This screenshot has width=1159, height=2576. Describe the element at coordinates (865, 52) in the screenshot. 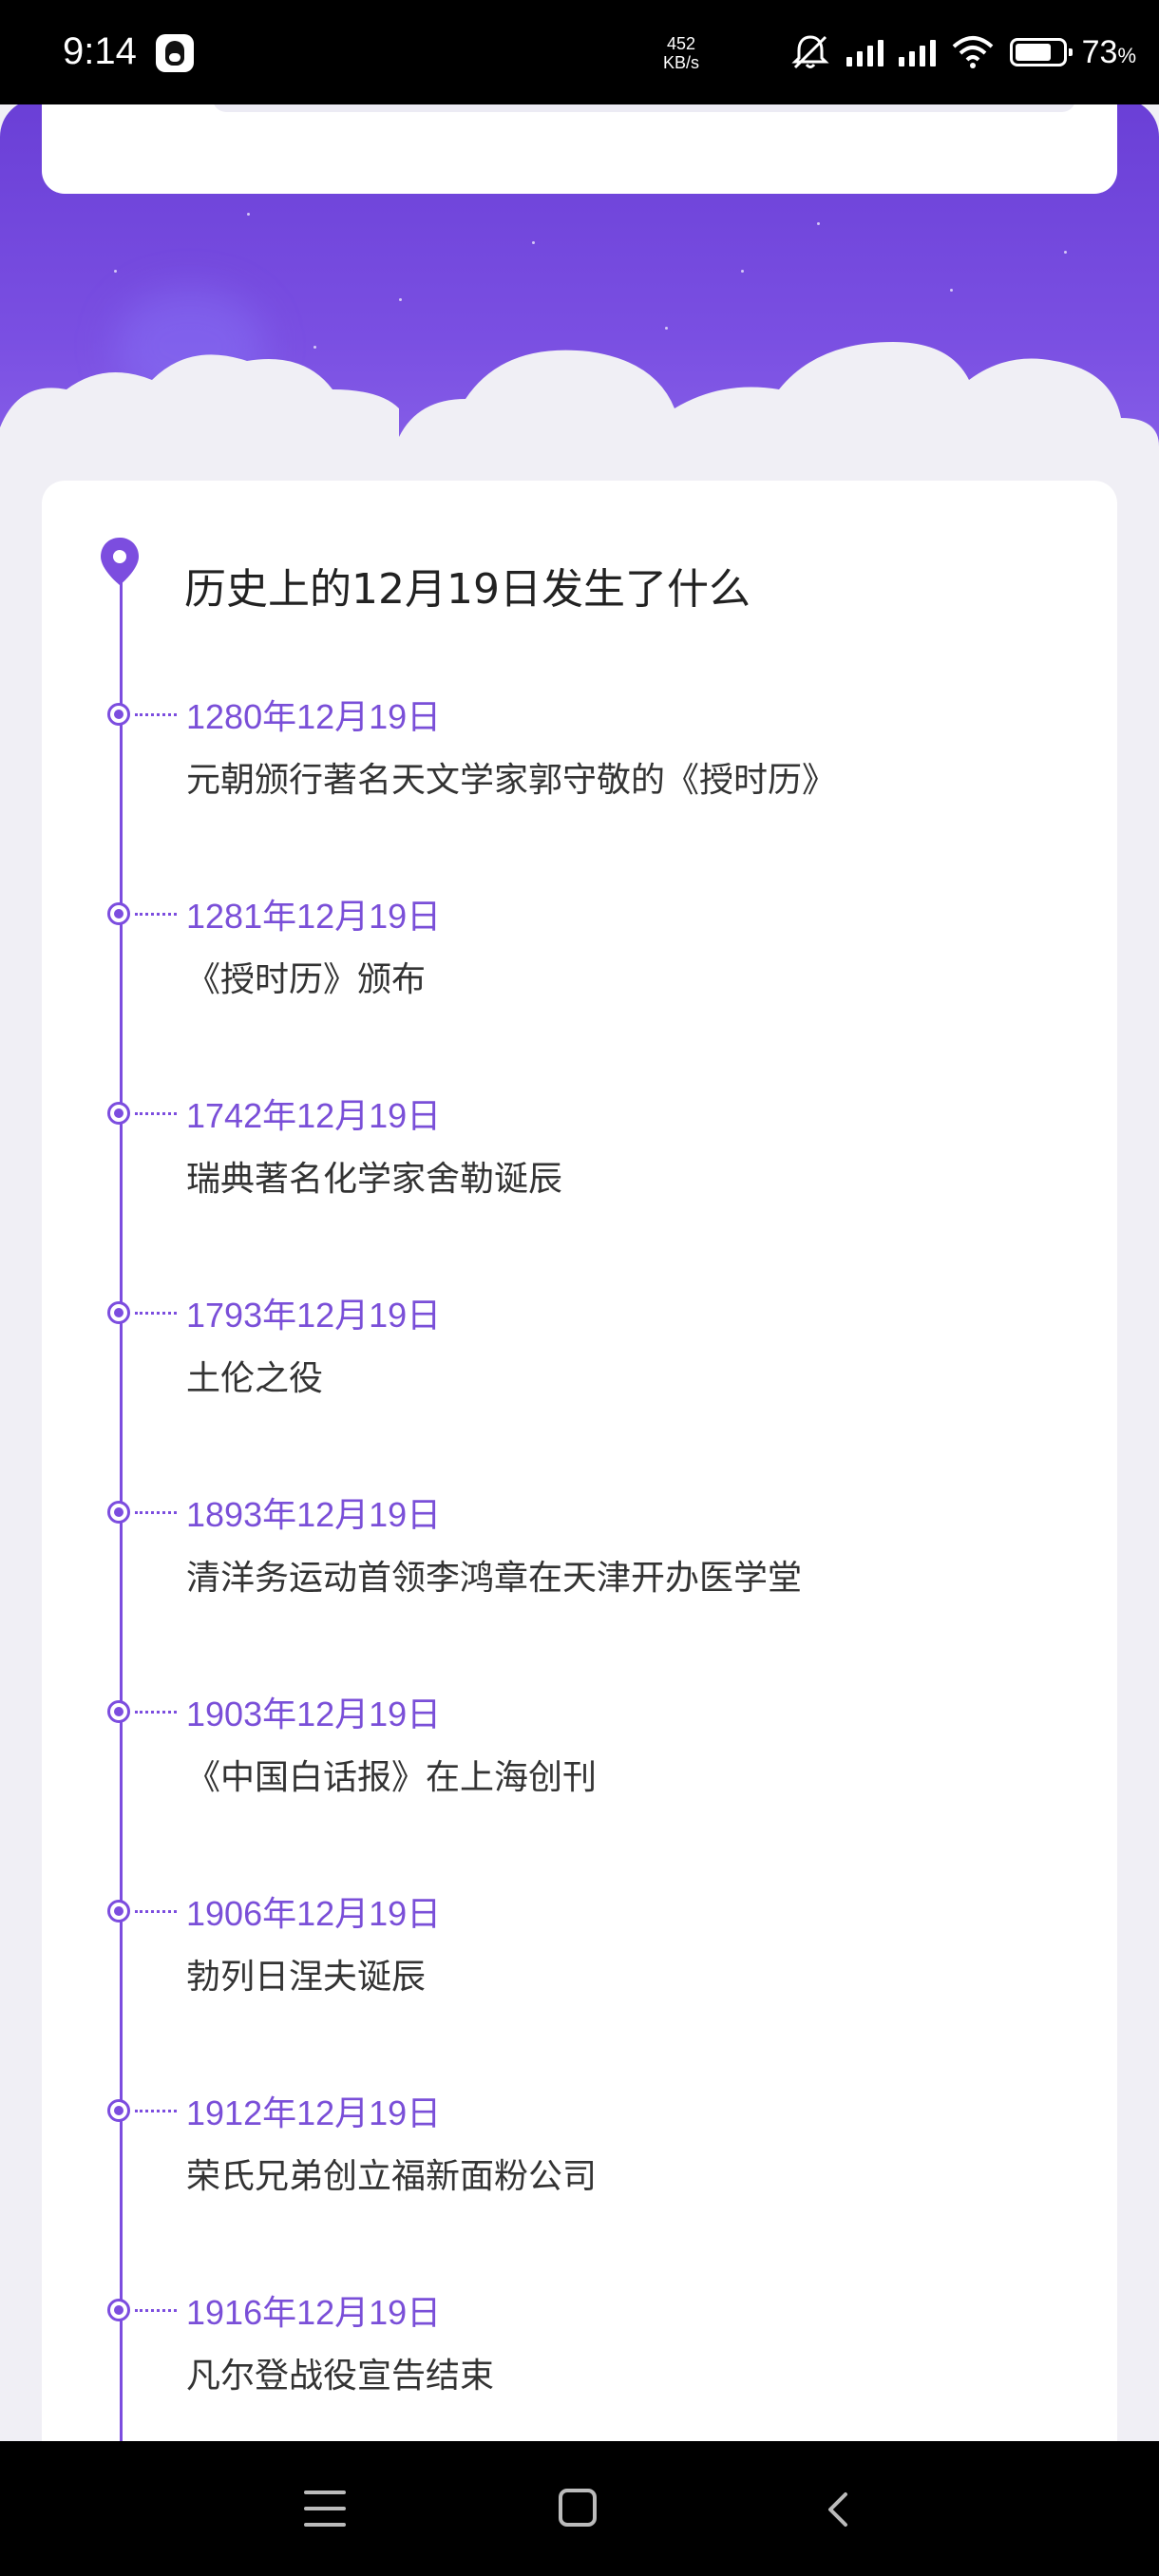

I see `signal-icon` at that location.